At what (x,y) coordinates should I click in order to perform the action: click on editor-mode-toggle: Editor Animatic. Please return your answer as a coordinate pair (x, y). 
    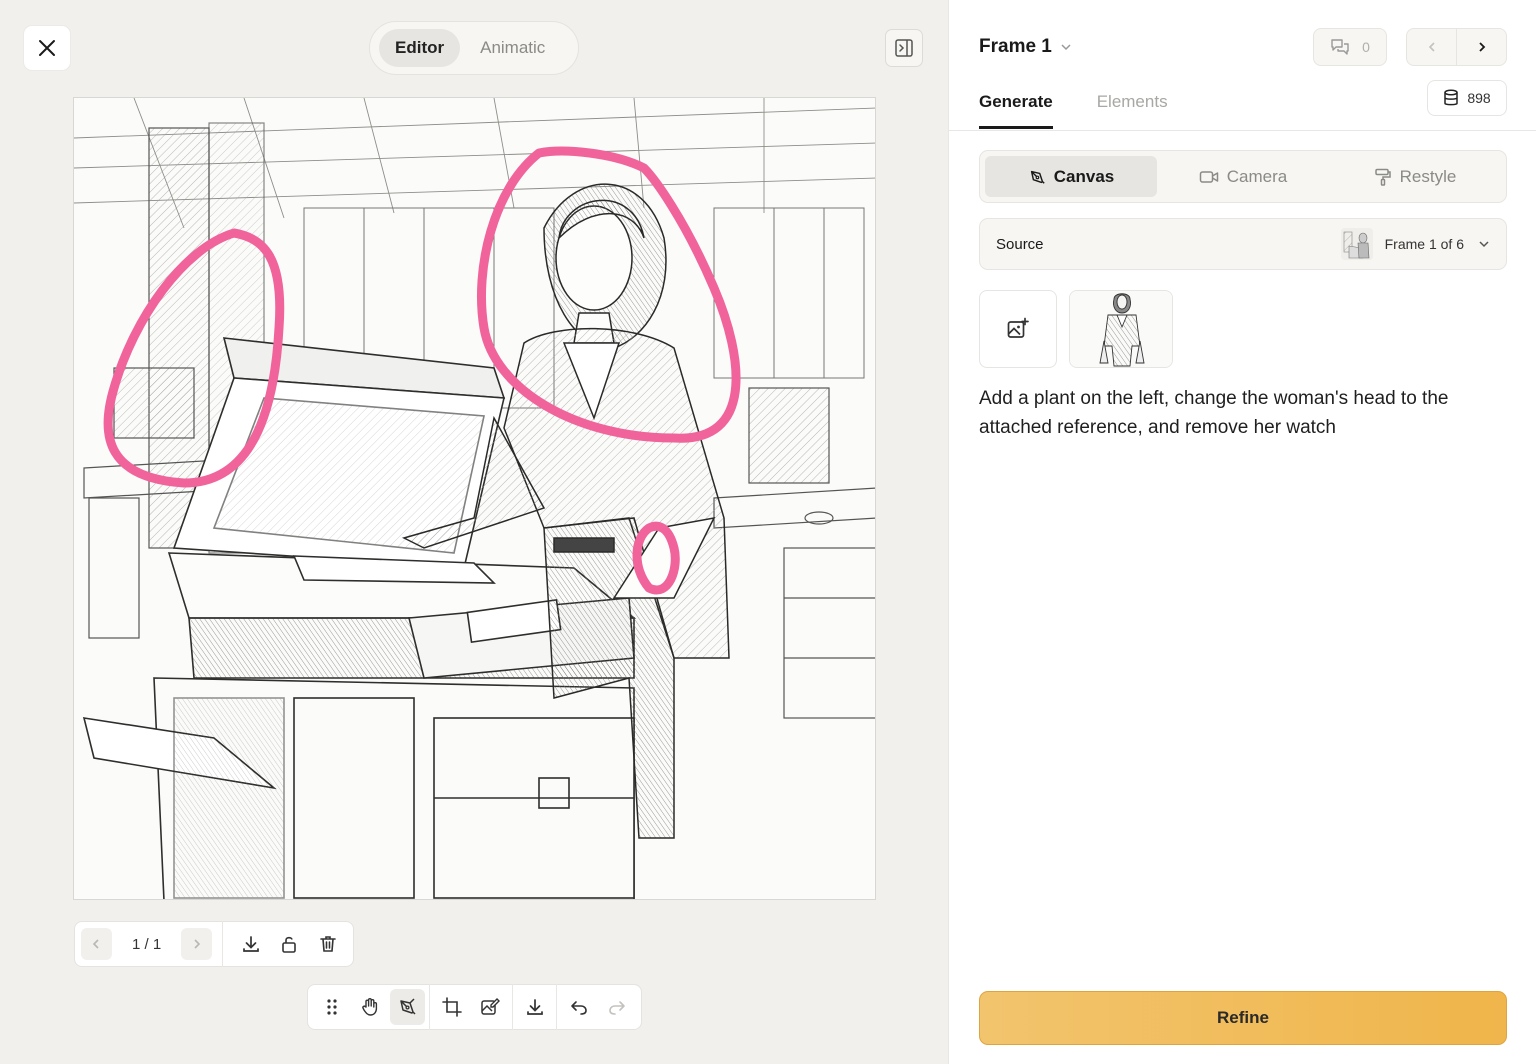
    Looking at the image, I should click on (474, 48).